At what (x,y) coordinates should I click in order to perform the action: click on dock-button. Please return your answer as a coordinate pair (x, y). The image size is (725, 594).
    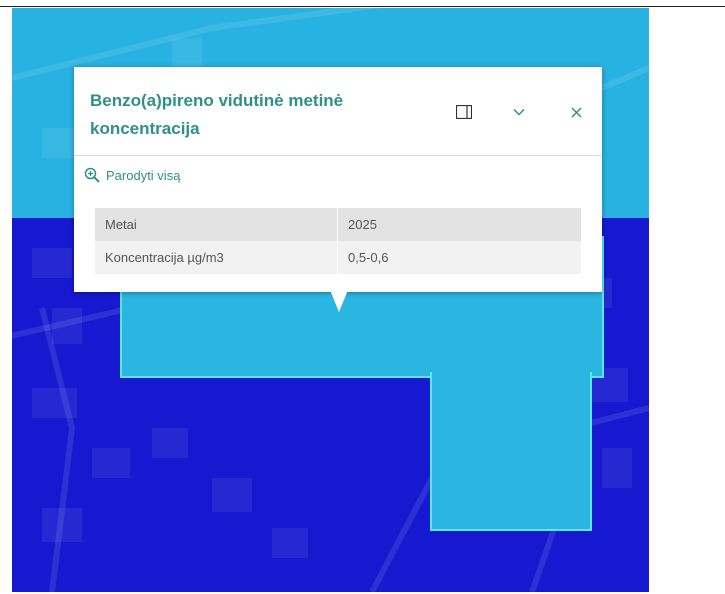
    Looking at the image, I should click on (464, 112).